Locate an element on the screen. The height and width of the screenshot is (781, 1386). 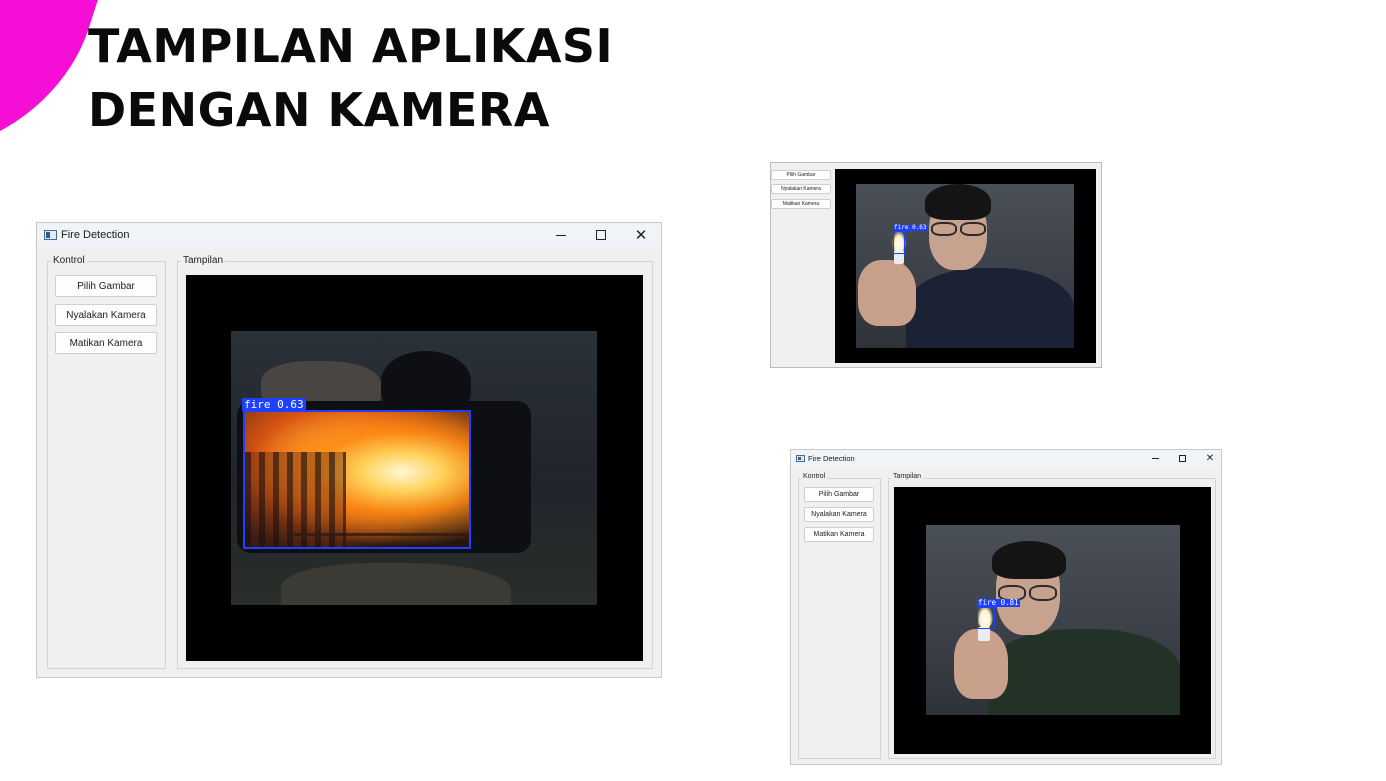
lighter is located at coordinates (984, 634).